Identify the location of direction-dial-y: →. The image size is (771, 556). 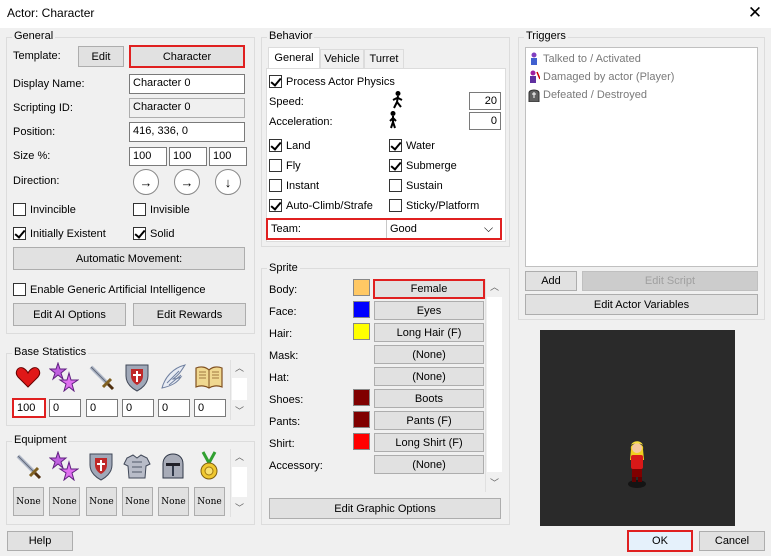
(187, 182).